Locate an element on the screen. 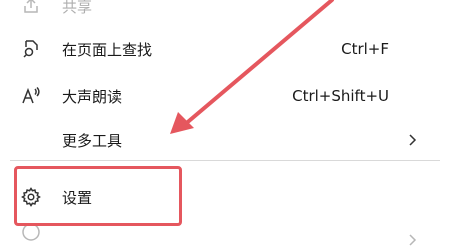 The width and height of the screenshot is (453, 252). menu-item-label: 大声朗读 is located at coordinates (92, 96).